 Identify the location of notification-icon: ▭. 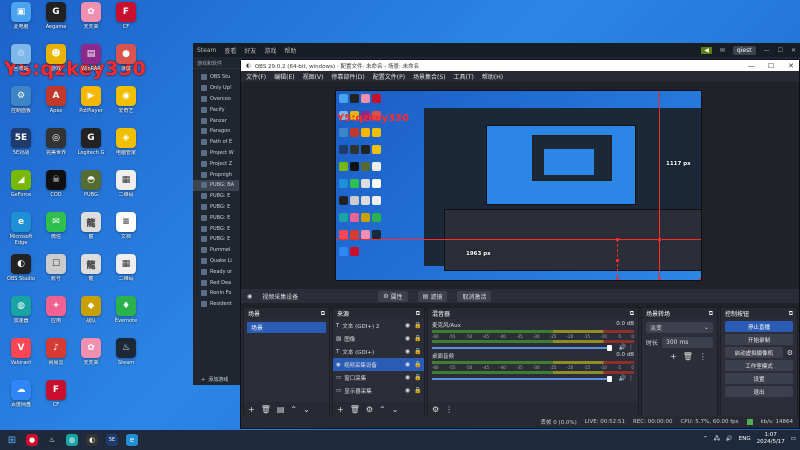
(793, 439).